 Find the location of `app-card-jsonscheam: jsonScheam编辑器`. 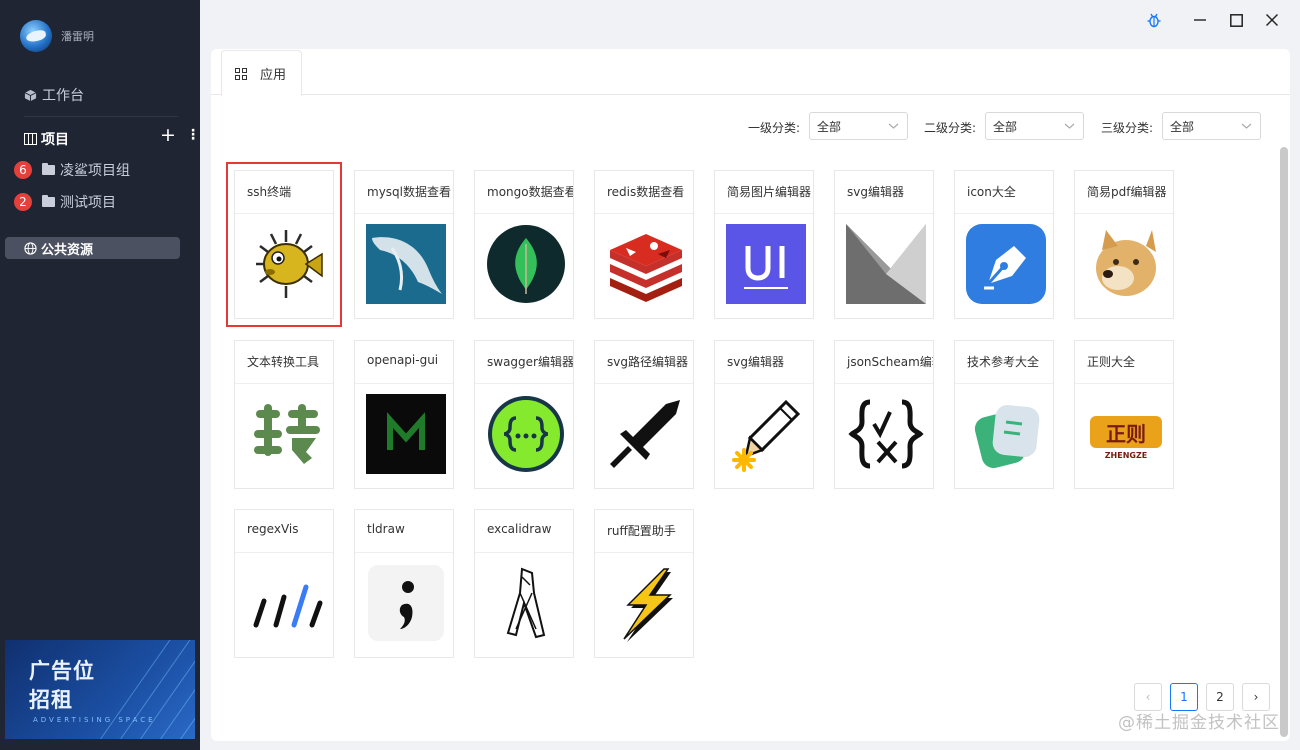

app-card-jsonscheam: jsonScheam编辑器 is located at coordinates (884, 414).